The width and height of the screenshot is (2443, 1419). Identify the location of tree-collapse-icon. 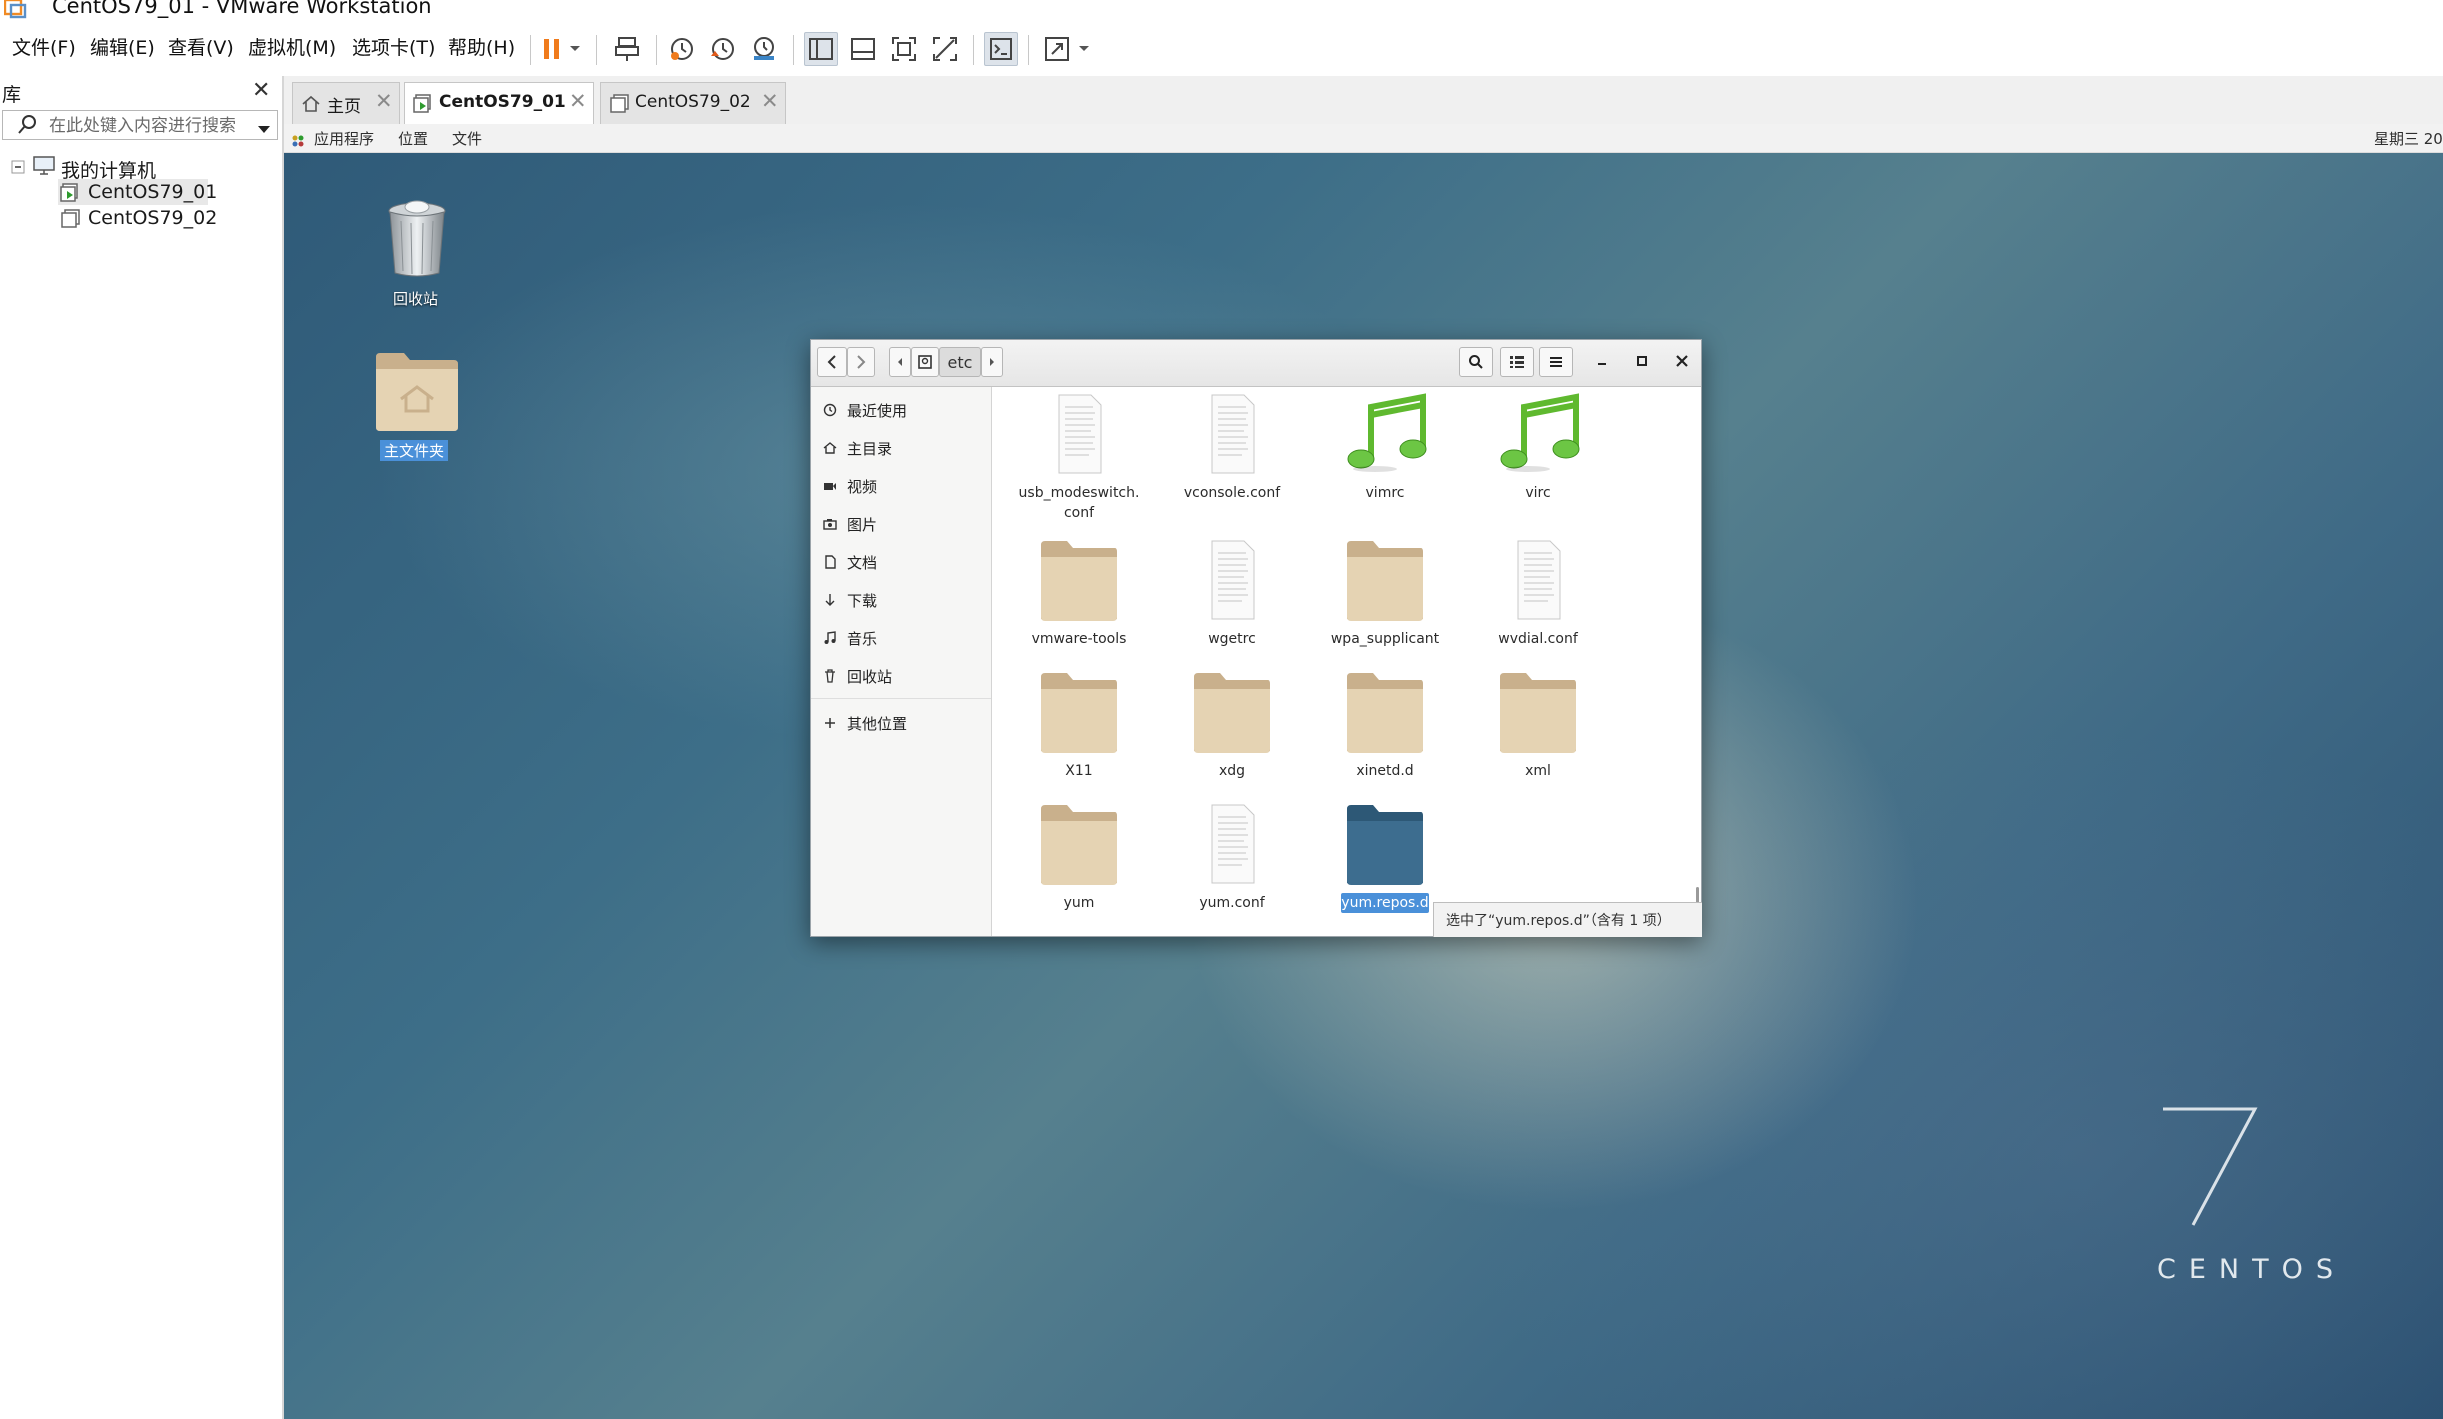
(18, 168).